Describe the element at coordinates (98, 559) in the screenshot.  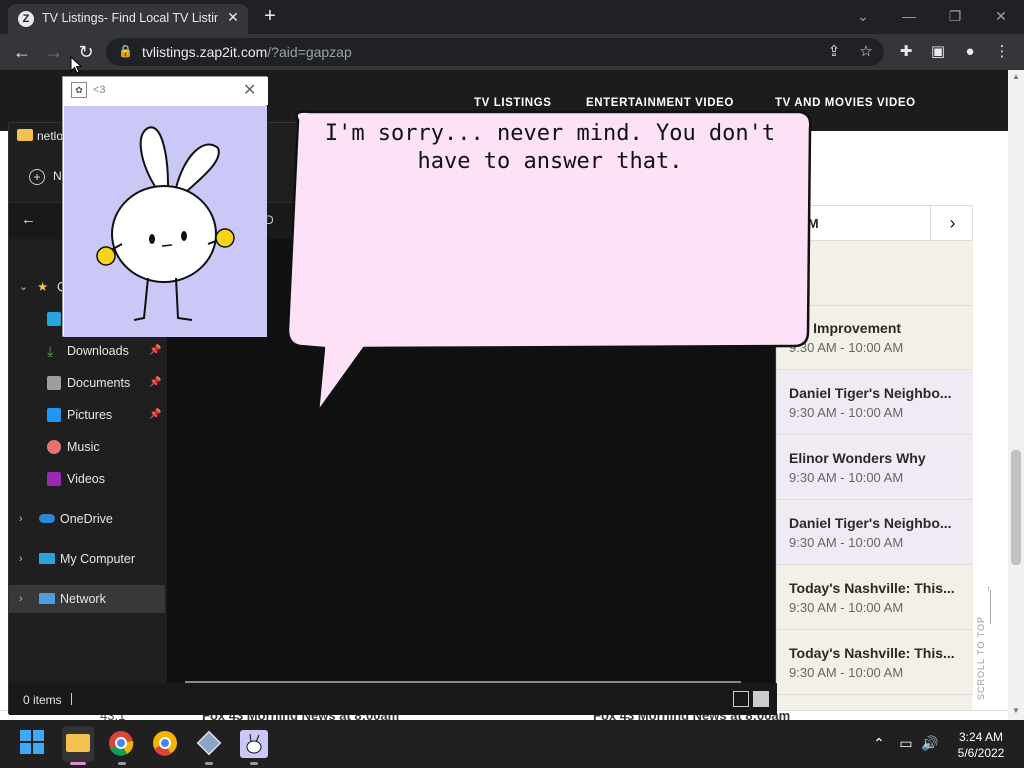
I see `nav-label: My Computer` at that location.